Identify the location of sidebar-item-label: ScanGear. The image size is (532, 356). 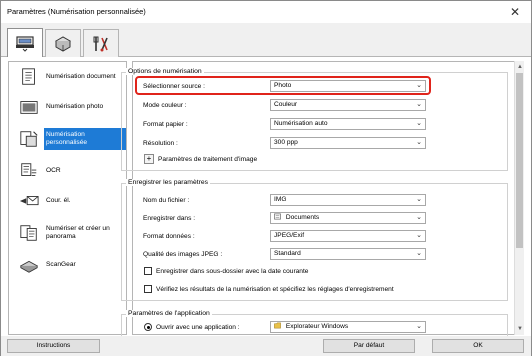
(61, 264).